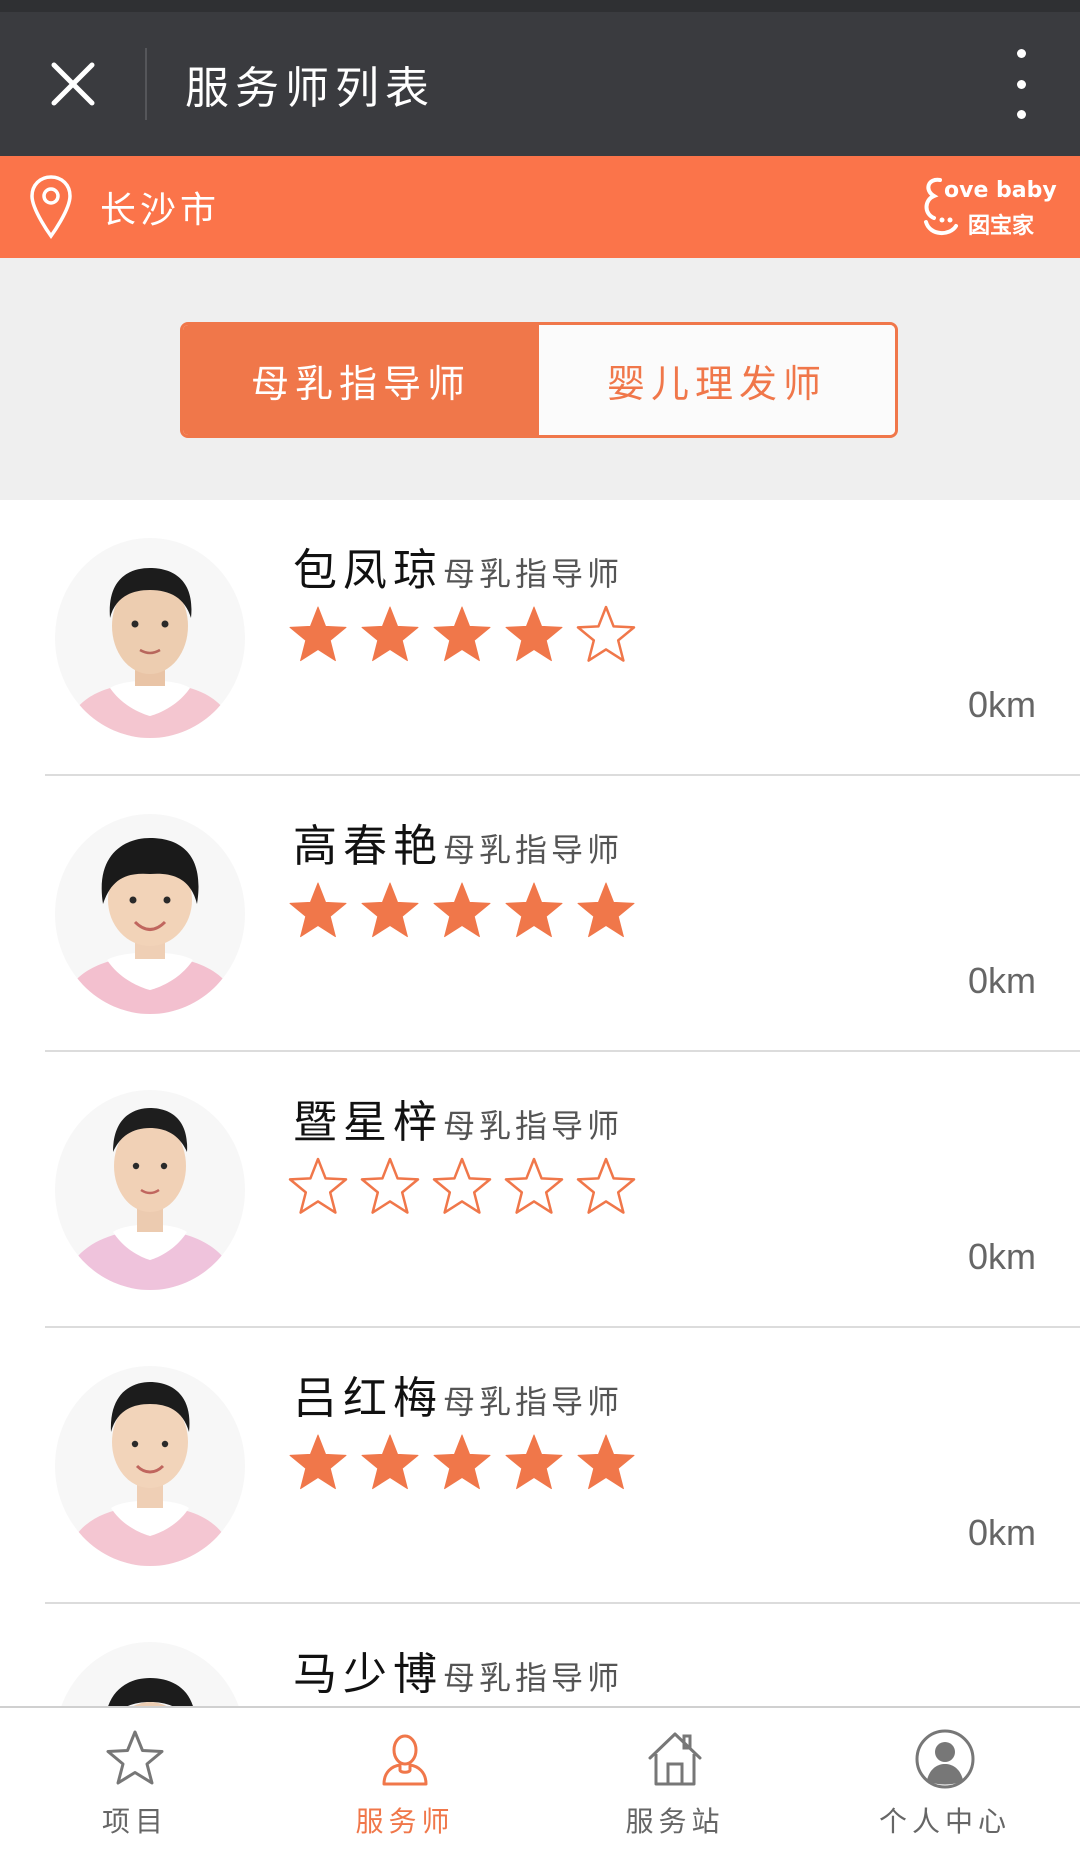  What do you see at coordinates (368, 1122) in the screenshot?
I see `servicer-name: 暨星梓` at bounding box center [368, 1122].